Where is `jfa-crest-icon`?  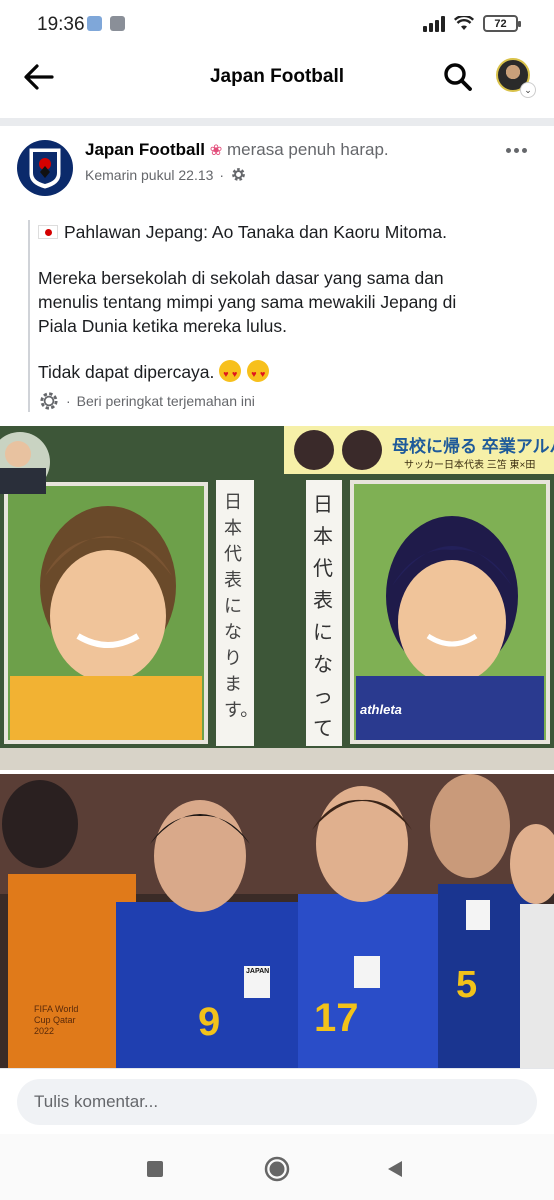
jfa-crest-icon is located at coordinates (45, 168).